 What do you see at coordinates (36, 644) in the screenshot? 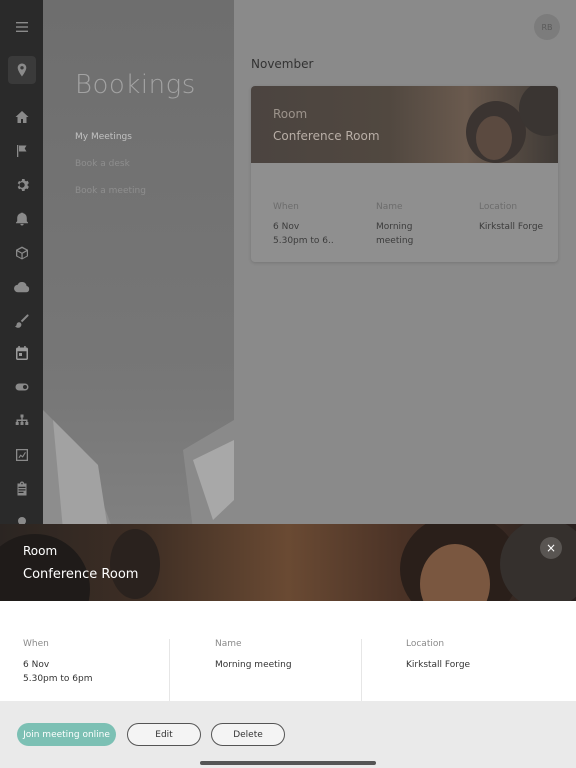
I see `detail-when-label: When` at bounding box center [36, 644].